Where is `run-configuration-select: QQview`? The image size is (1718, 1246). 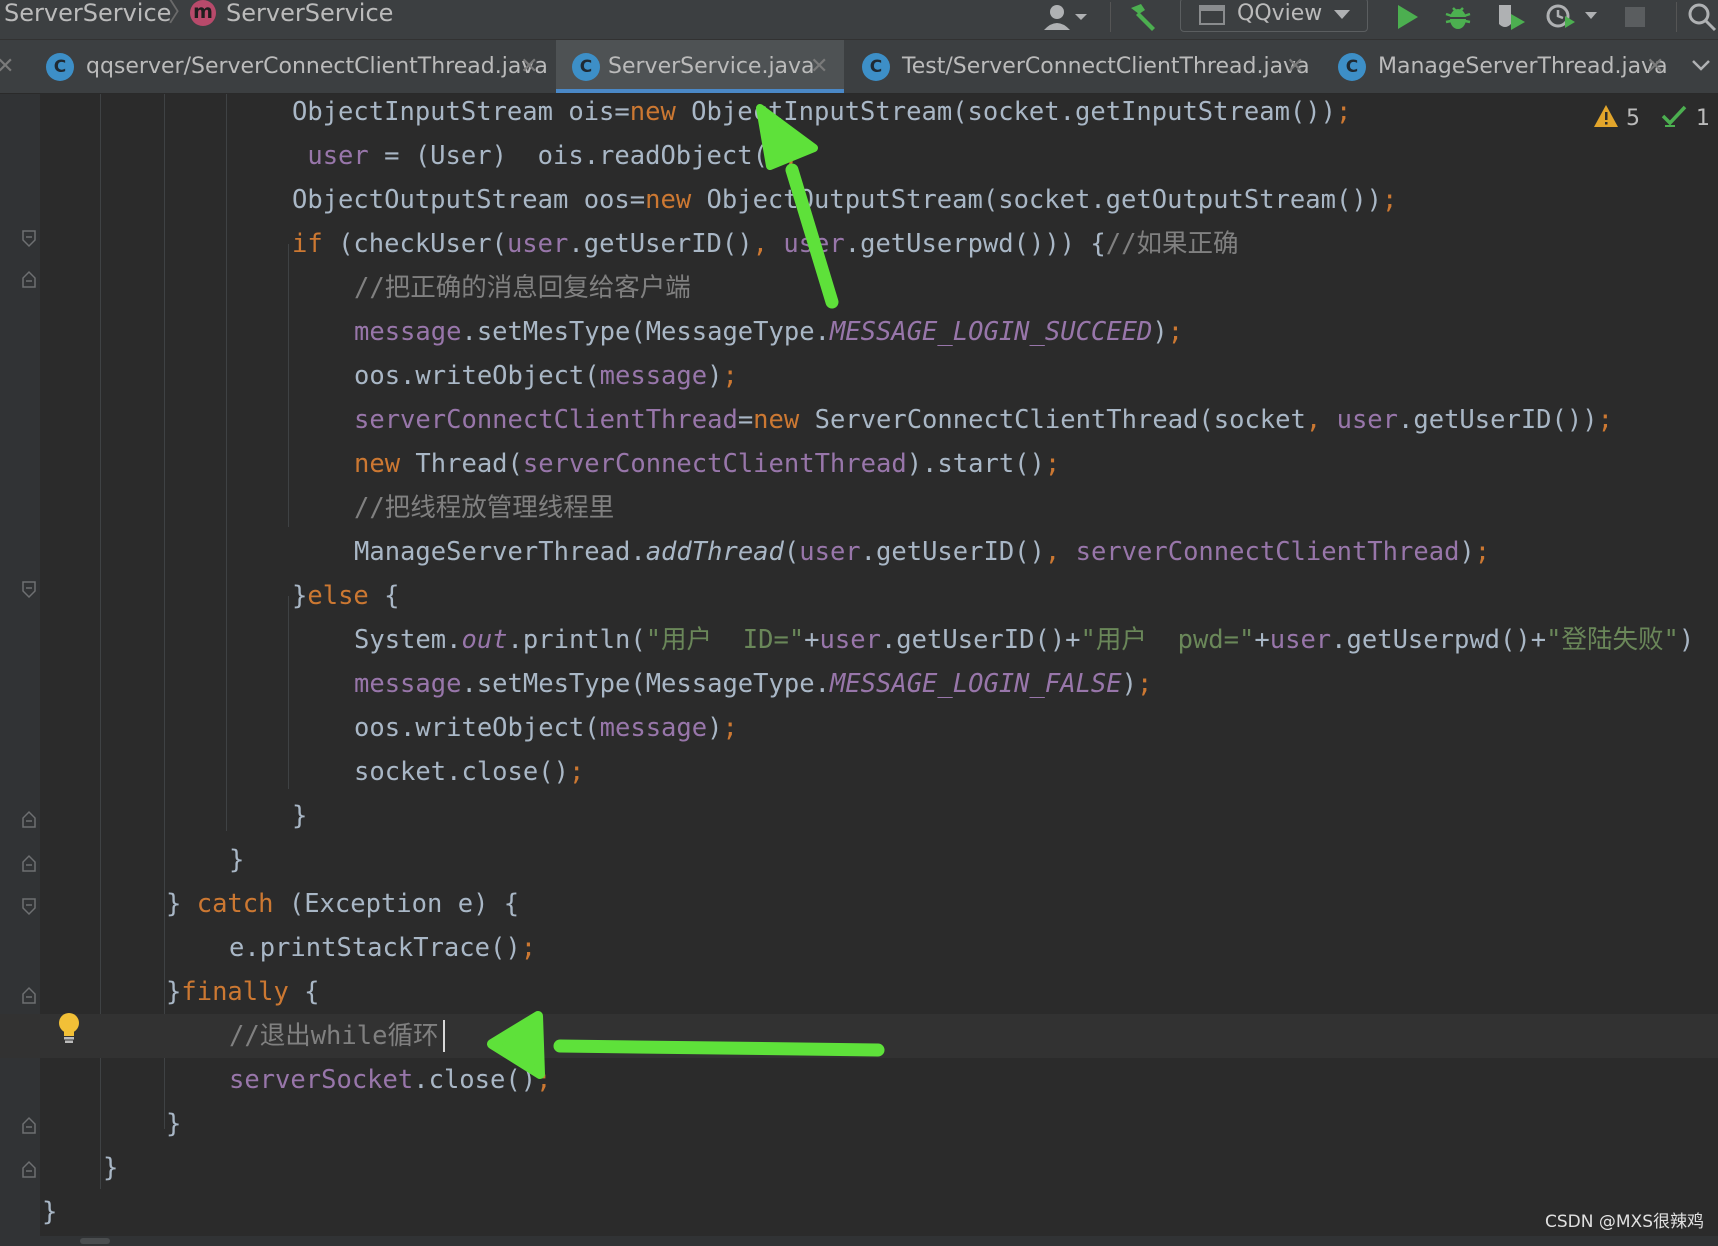 run-configuration-select: QQview is located at coordinates (1274, 16).